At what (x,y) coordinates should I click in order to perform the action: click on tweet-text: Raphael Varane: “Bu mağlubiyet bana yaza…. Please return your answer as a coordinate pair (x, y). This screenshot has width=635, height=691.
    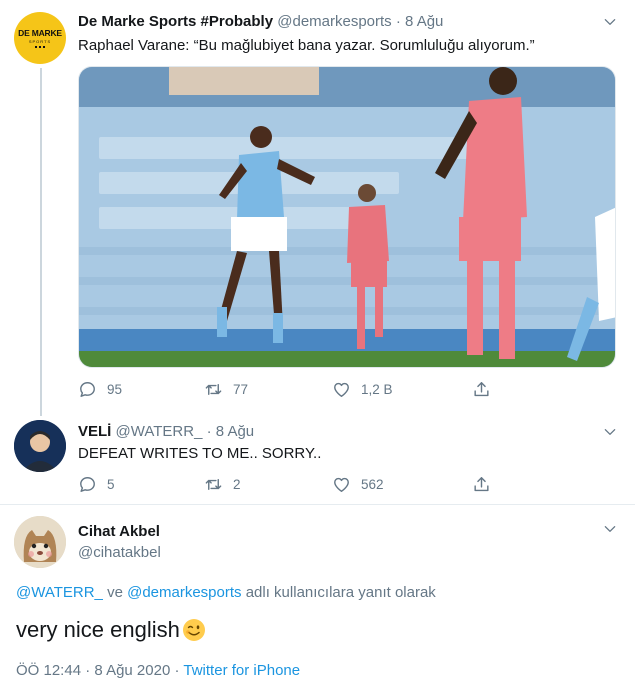
    Looking at the image, I should click on (306, 45).